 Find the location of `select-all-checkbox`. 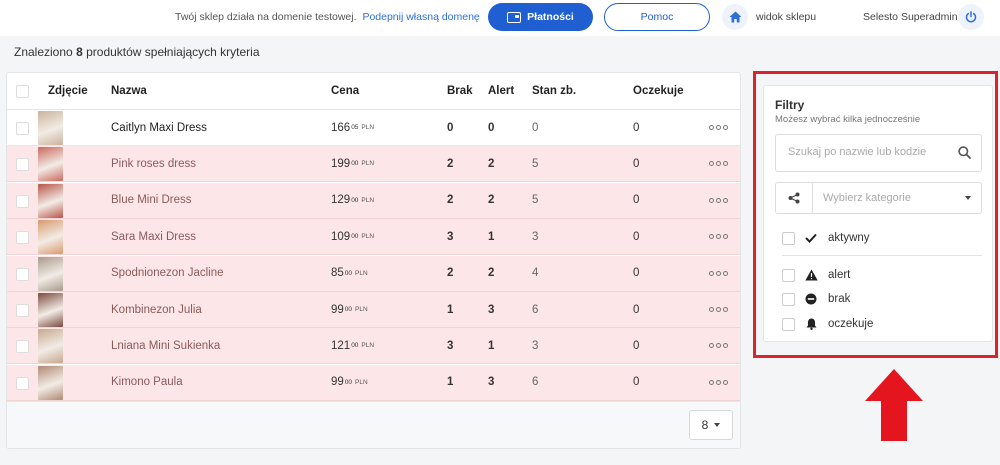

select-all-checkbox is located at coordinates (22, 91).